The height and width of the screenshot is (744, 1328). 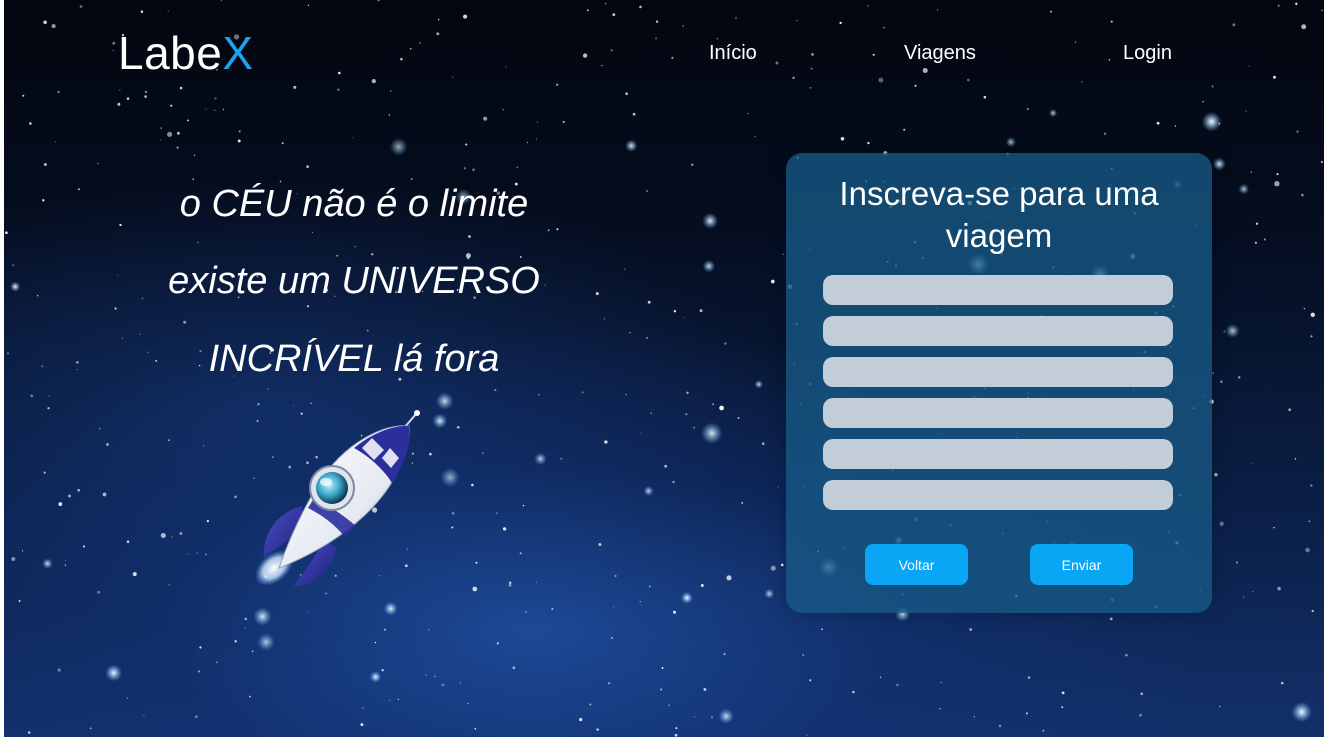 What do you see at coordinates (999, 214) in the screenshot?
I see `form-title: Inscreva-se para uma viagem` at bounding box center [999, 214].